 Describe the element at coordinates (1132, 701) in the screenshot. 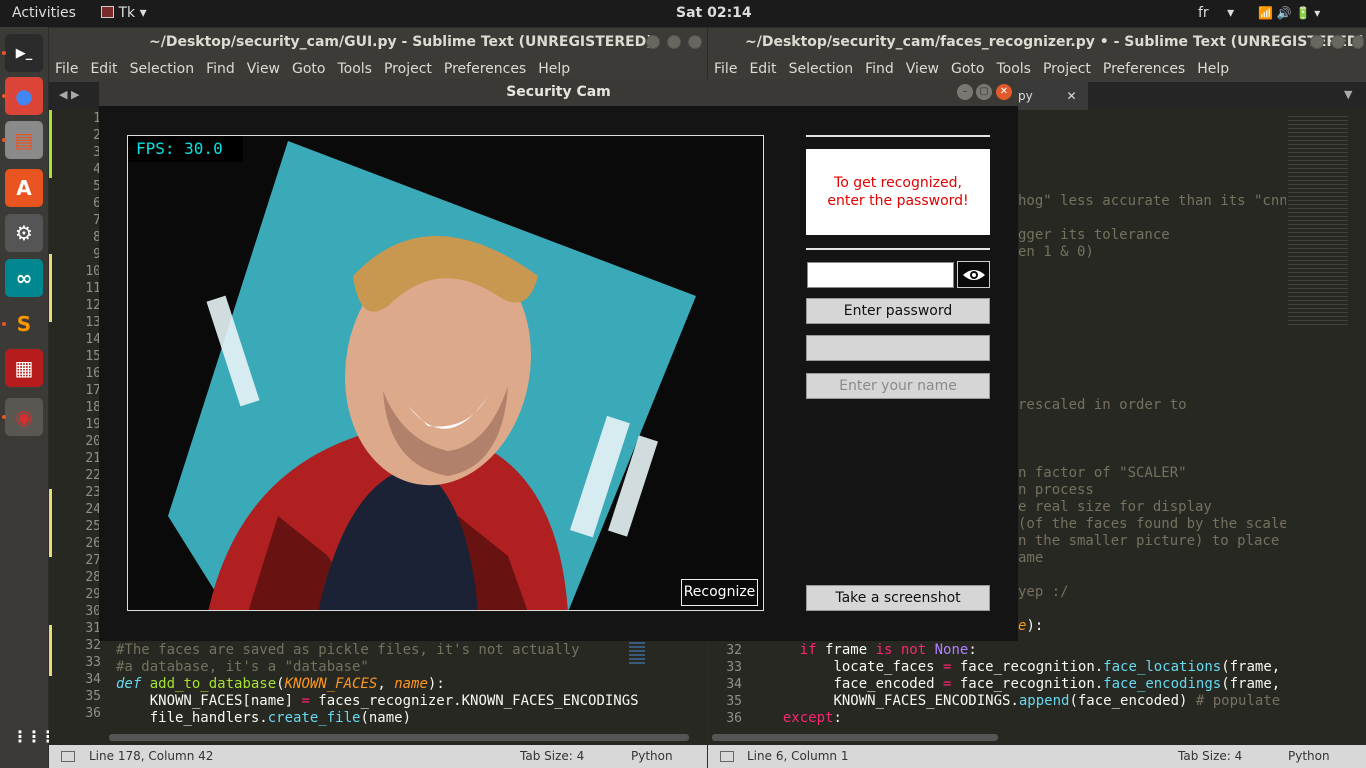

I see `code-text: (face_encoded)` at that location.